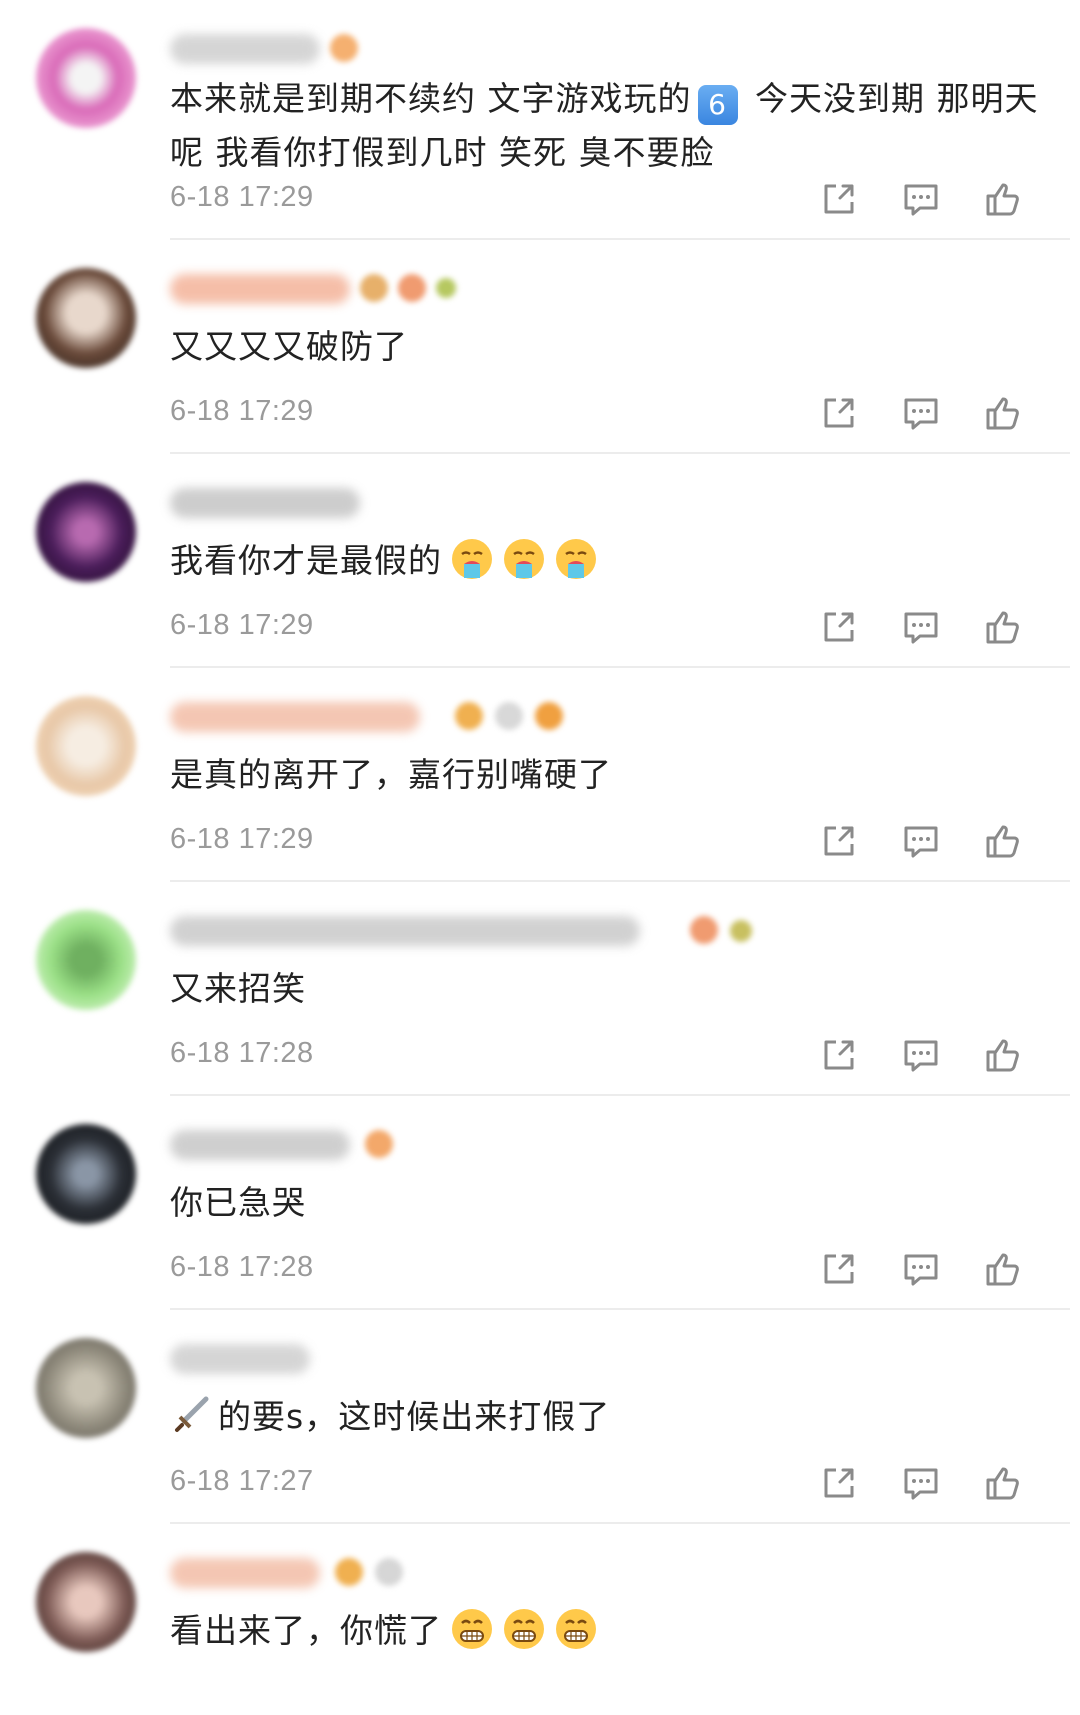  I want to click on comment-time: 6-18 17:27, so click(242, 1481).